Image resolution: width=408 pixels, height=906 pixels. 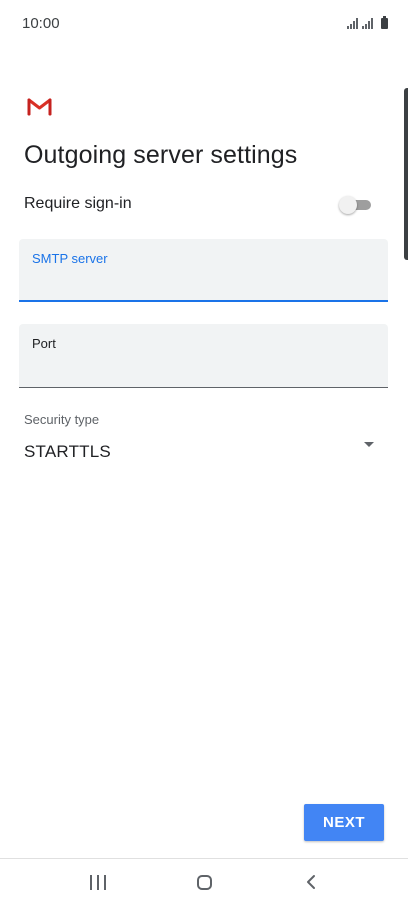 I want to click on smtp-server-input, so click(x=202, y=282).